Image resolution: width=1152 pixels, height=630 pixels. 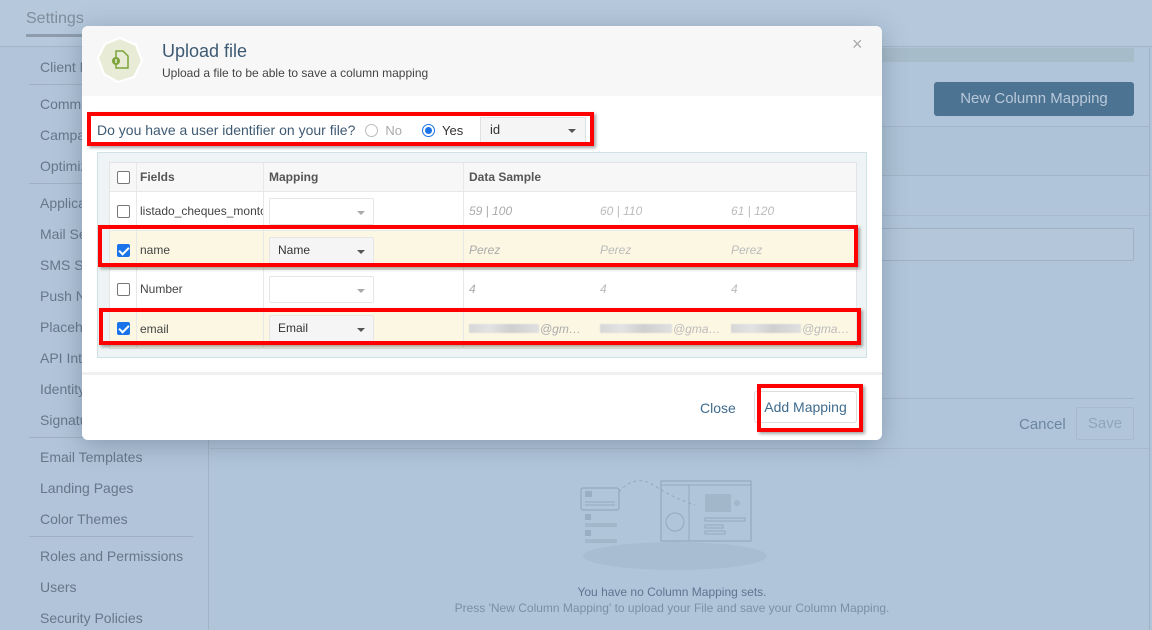 What do you see at coordinates (55, 23) in the screenshot?
I see `tab-settings: Settings` at bounding box center [55, 23].